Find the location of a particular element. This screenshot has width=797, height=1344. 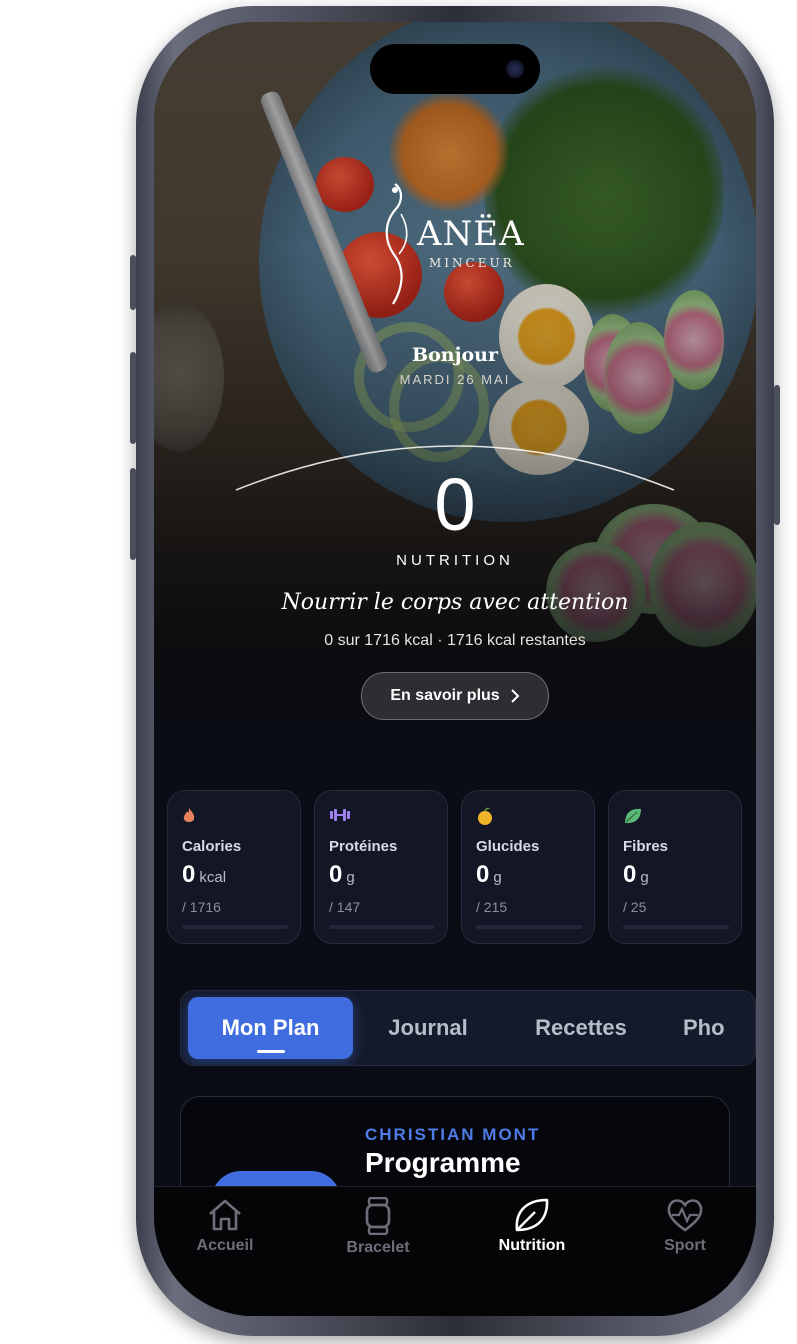

proteins-card: Protéines 0g / 147 is located at coordinates (381, 867).